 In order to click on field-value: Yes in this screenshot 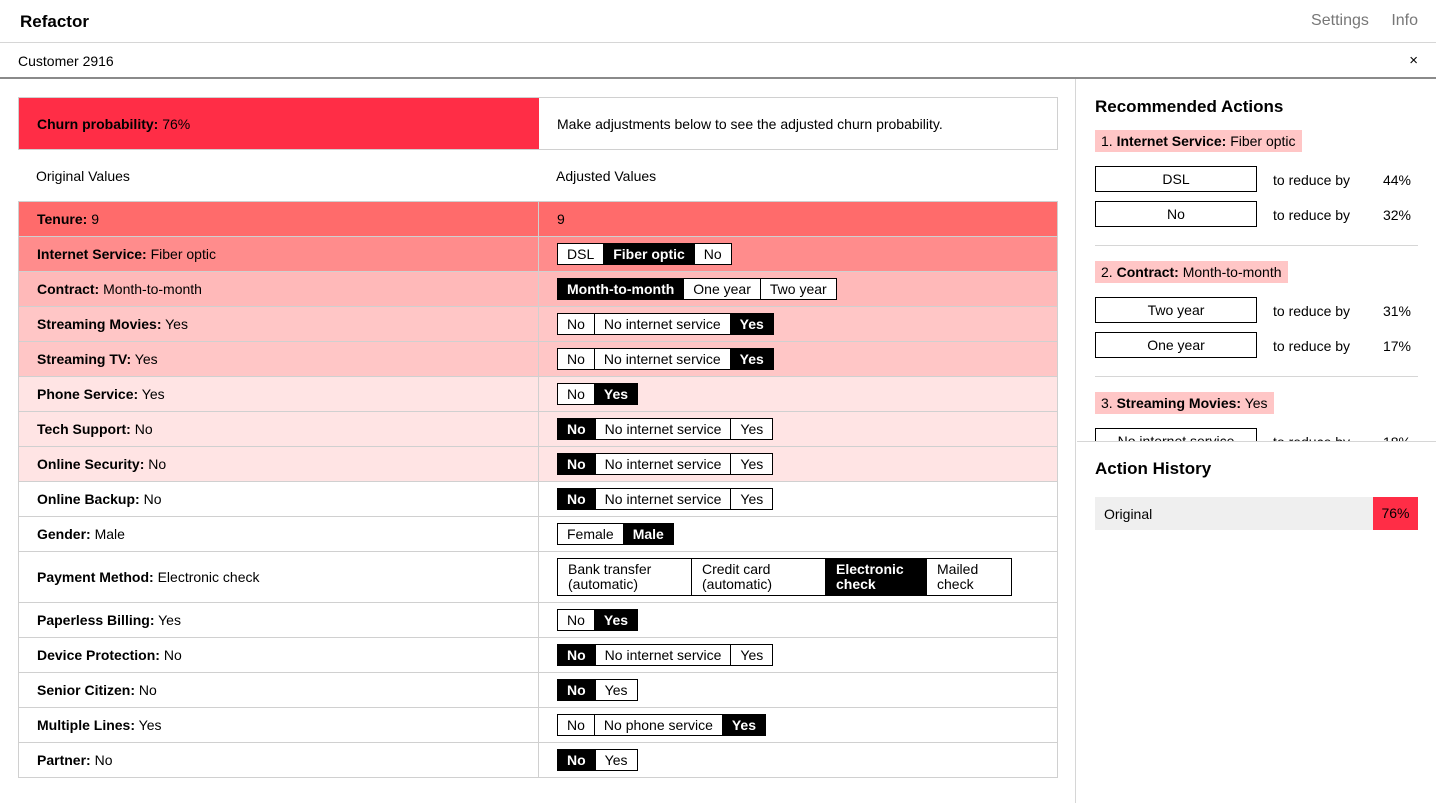, I will do `click(169, 620)`.